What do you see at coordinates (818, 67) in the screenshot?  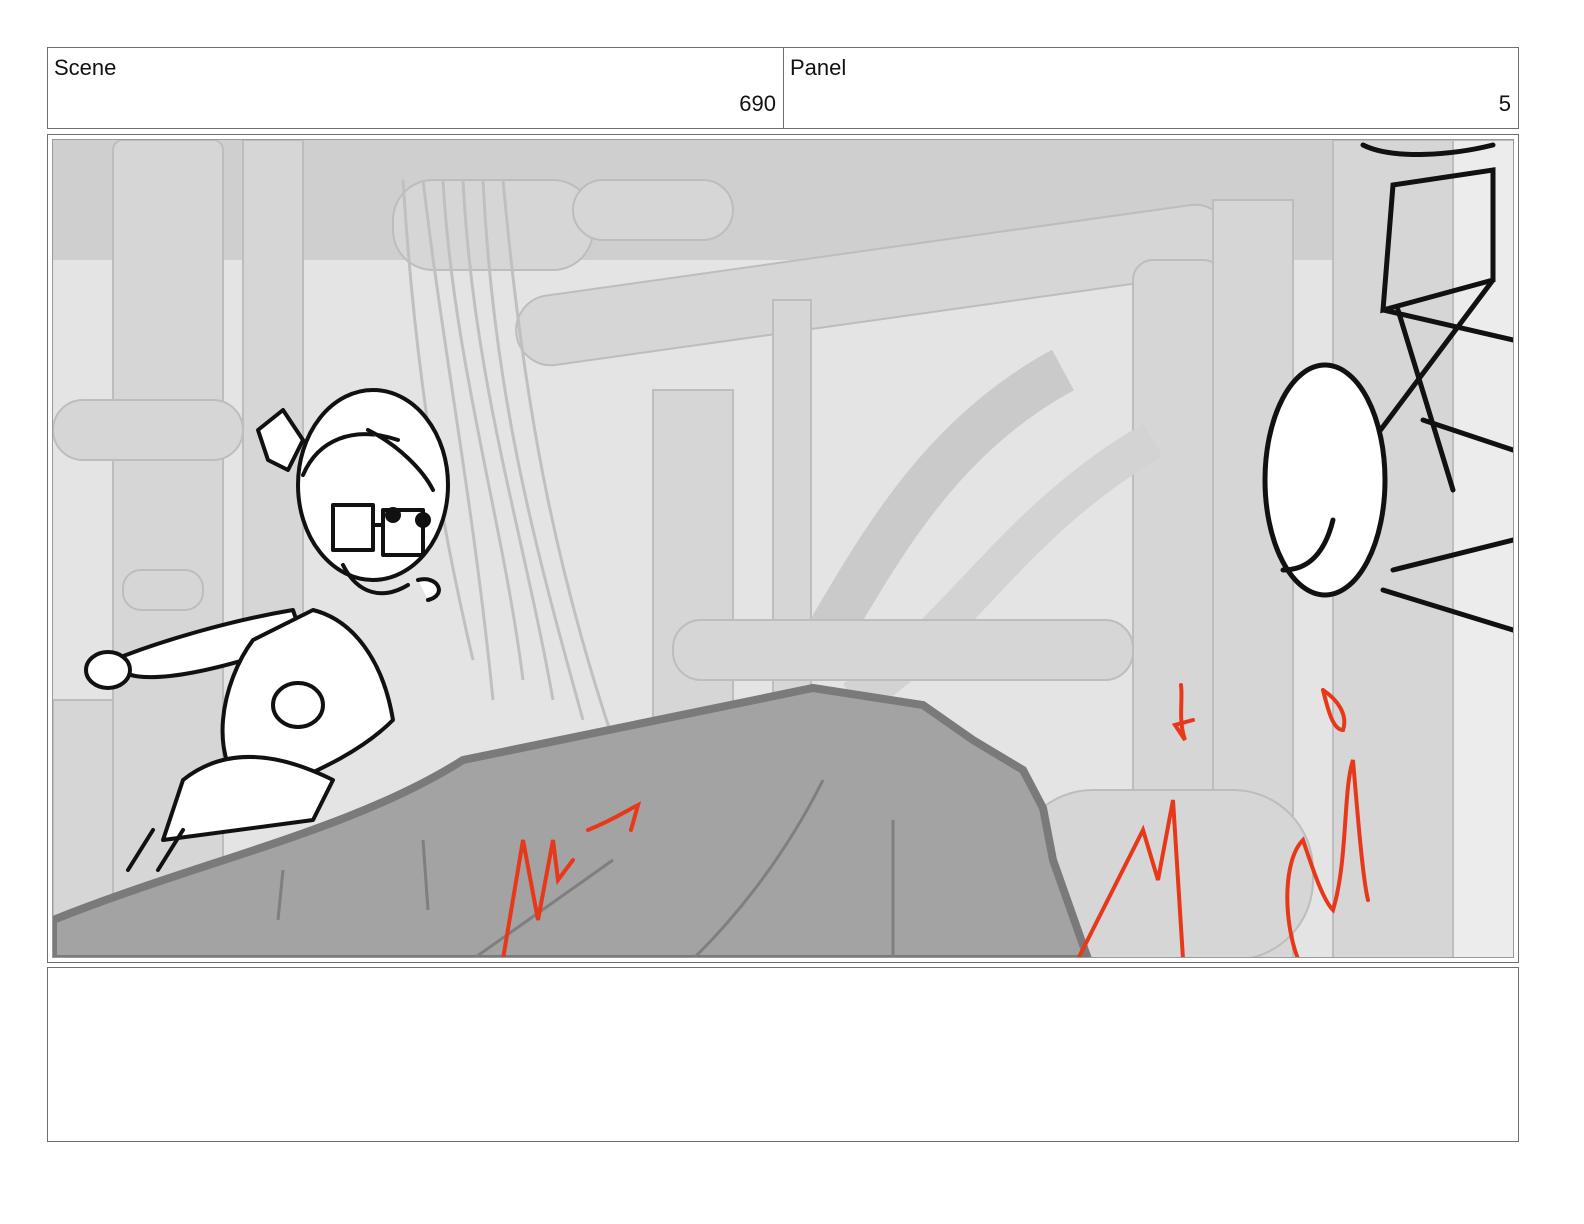 I see `panel-label: Panel` at bounding box center [818, 67].